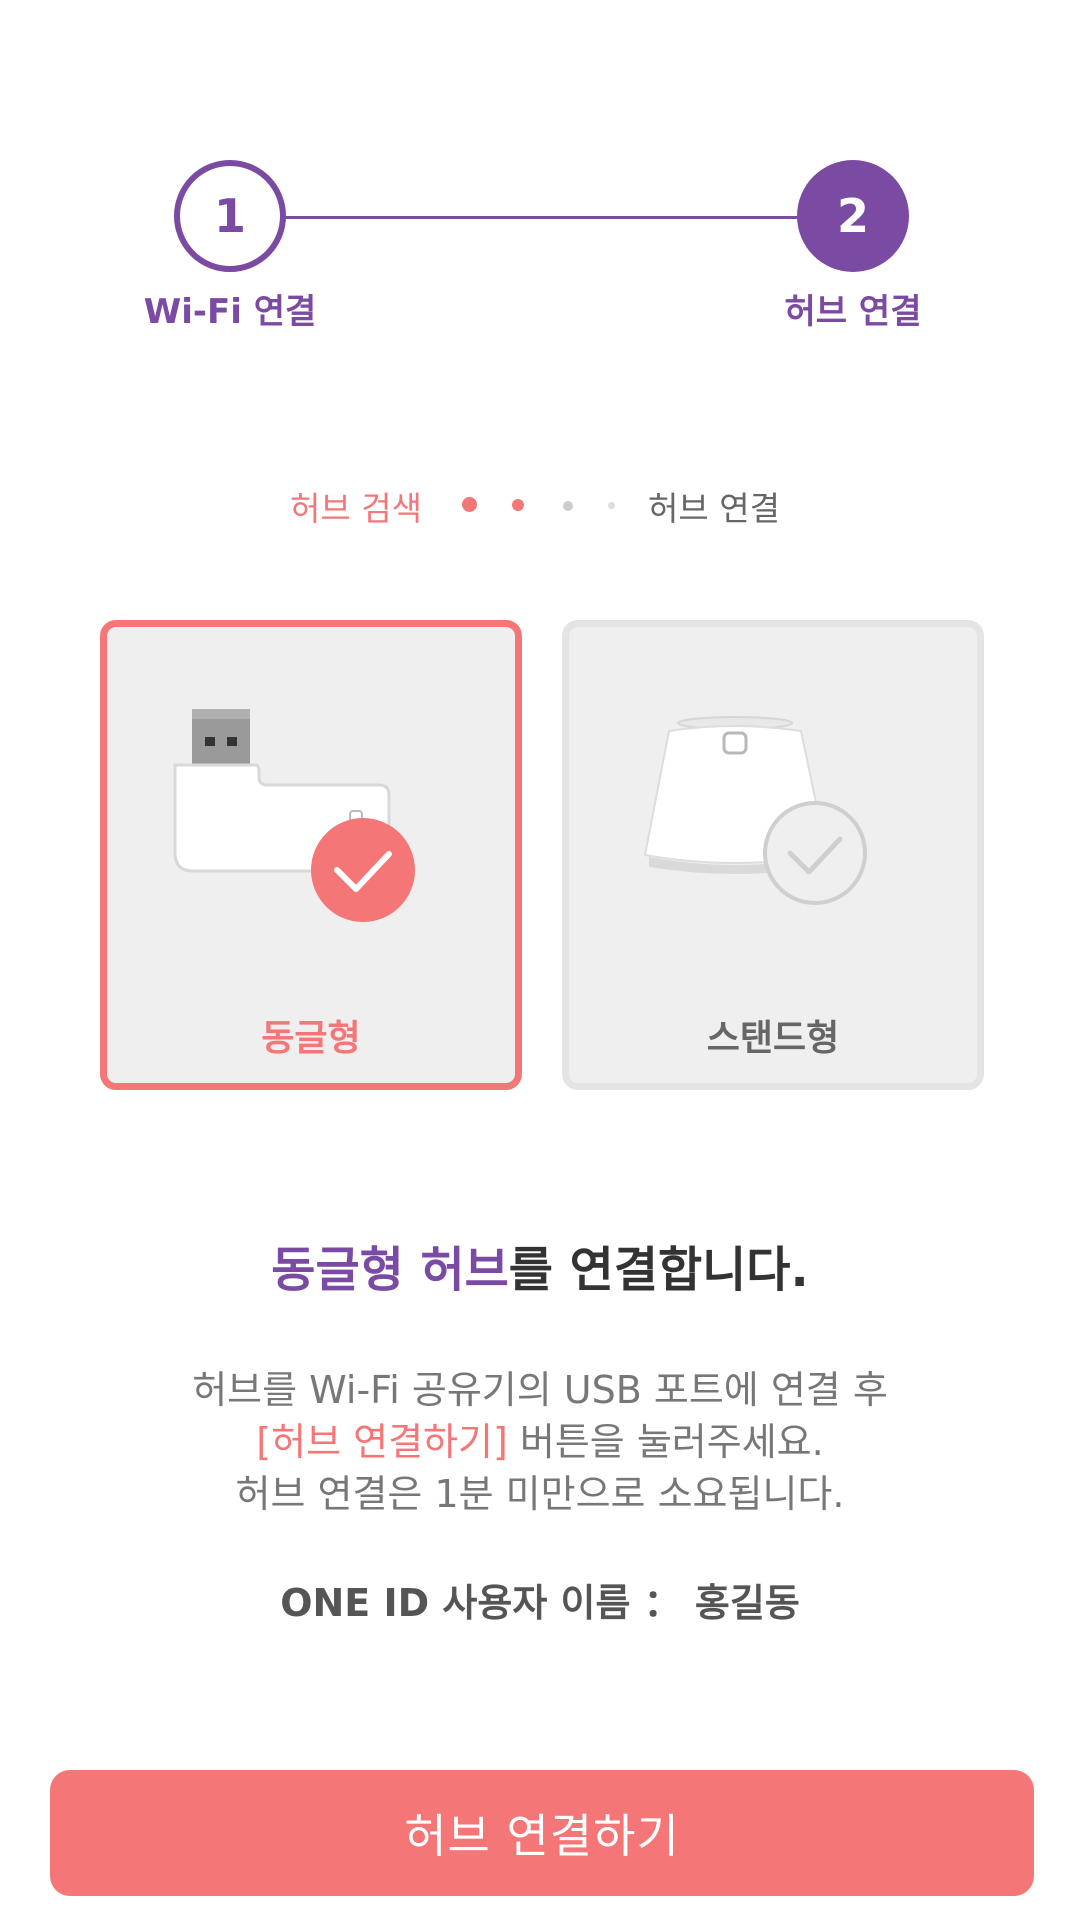  I want to click on hub-type-dongle-label: 동글형, so click(311, 1038).